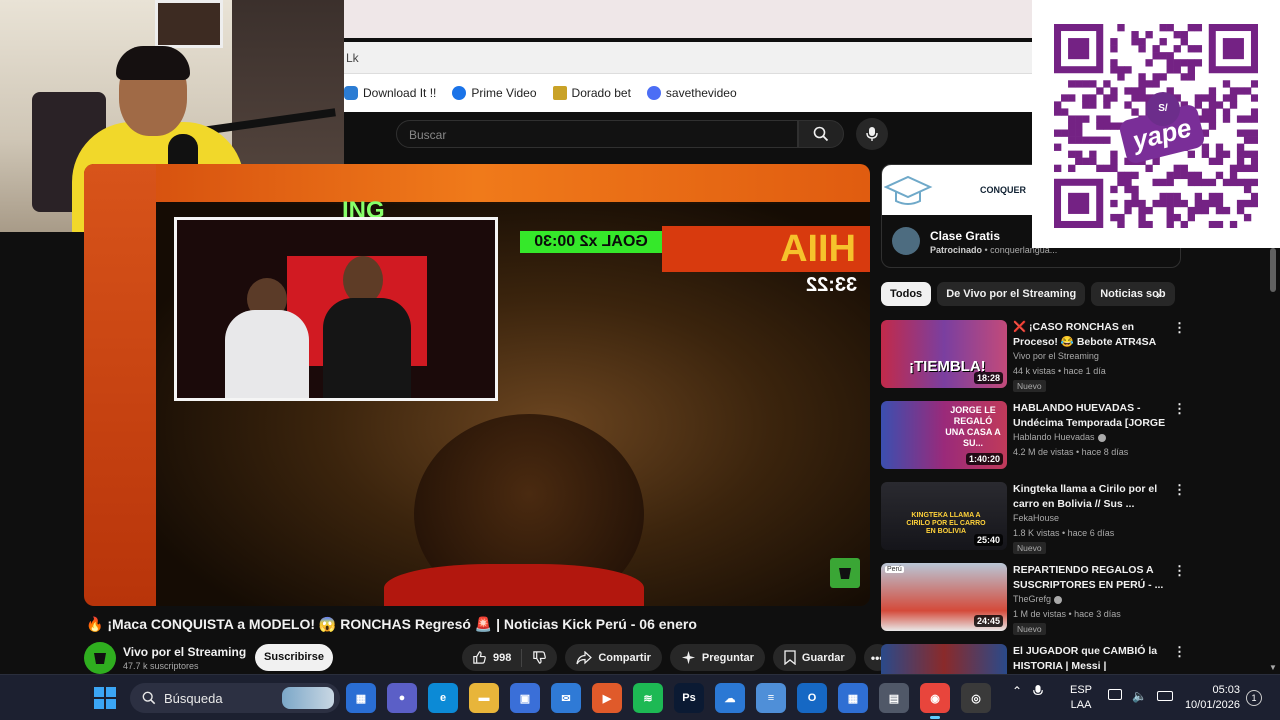 This screenshot has height=720, width=1280. I want to click on file-explorer-icon: ▦, so click(361, 698).